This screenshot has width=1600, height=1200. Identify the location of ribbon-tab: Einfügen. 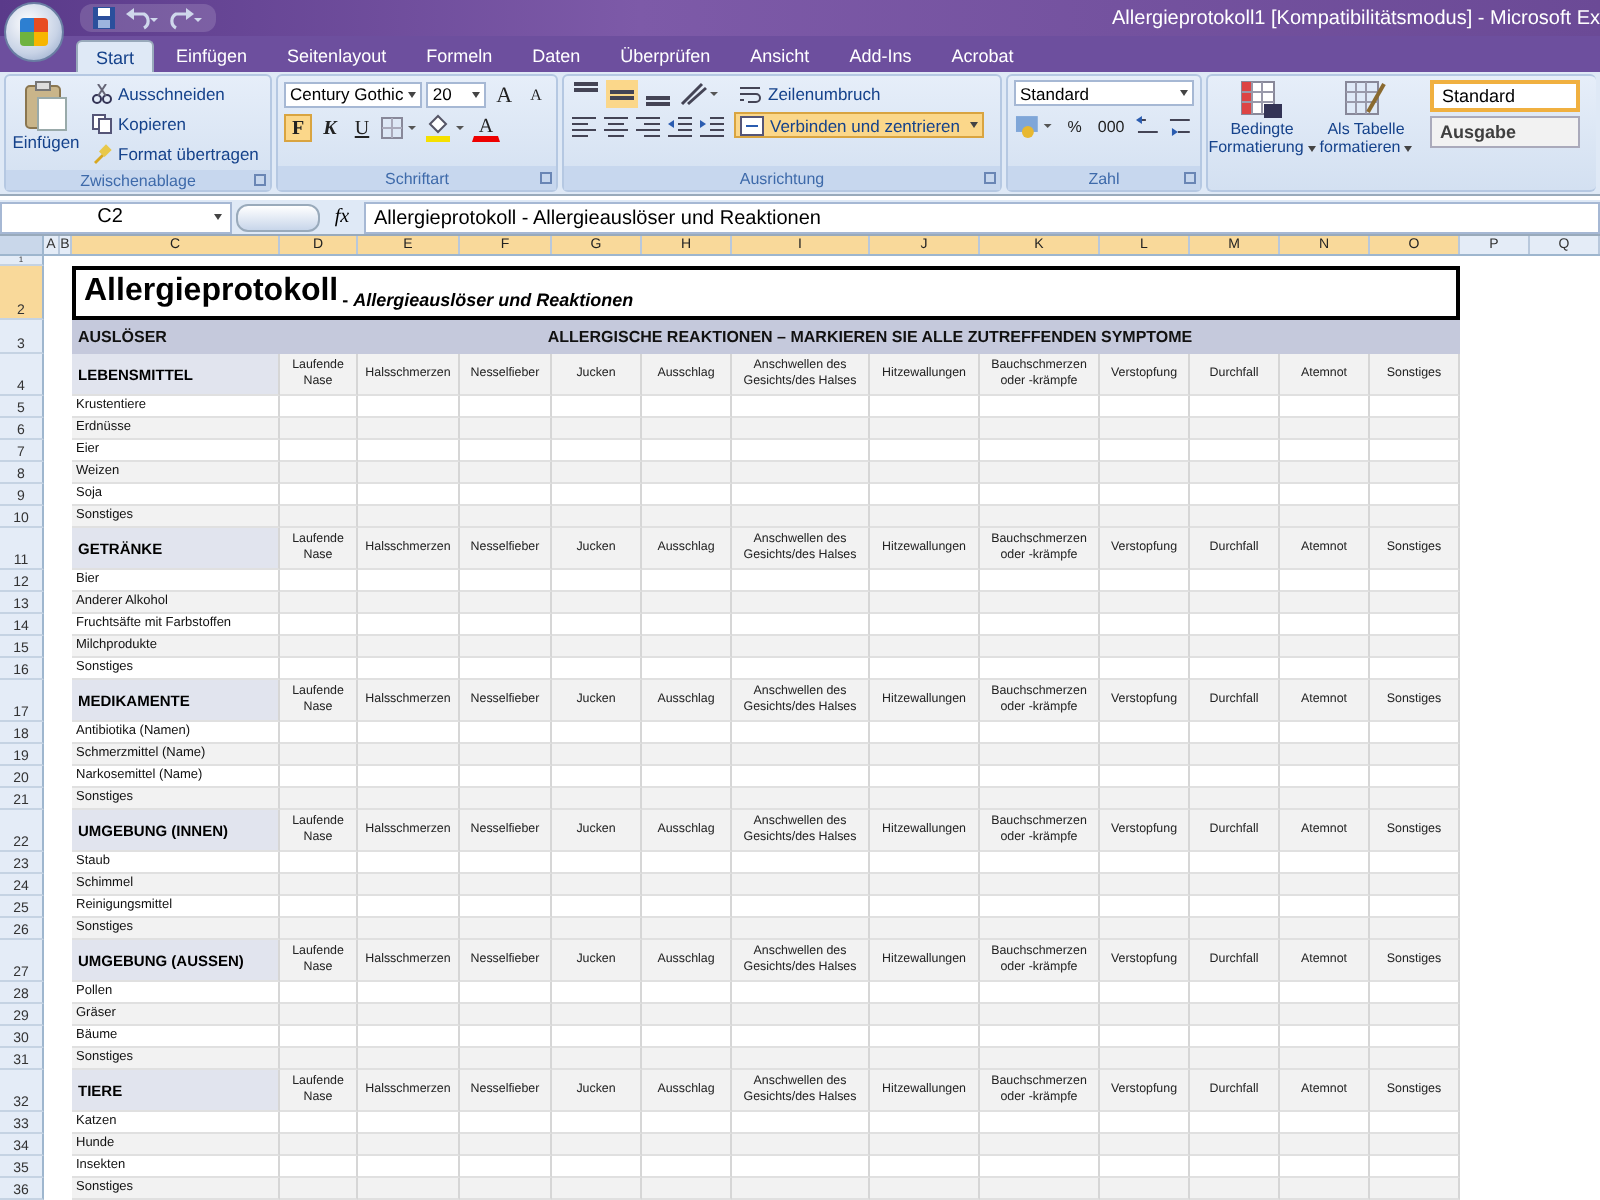
(212, 56).